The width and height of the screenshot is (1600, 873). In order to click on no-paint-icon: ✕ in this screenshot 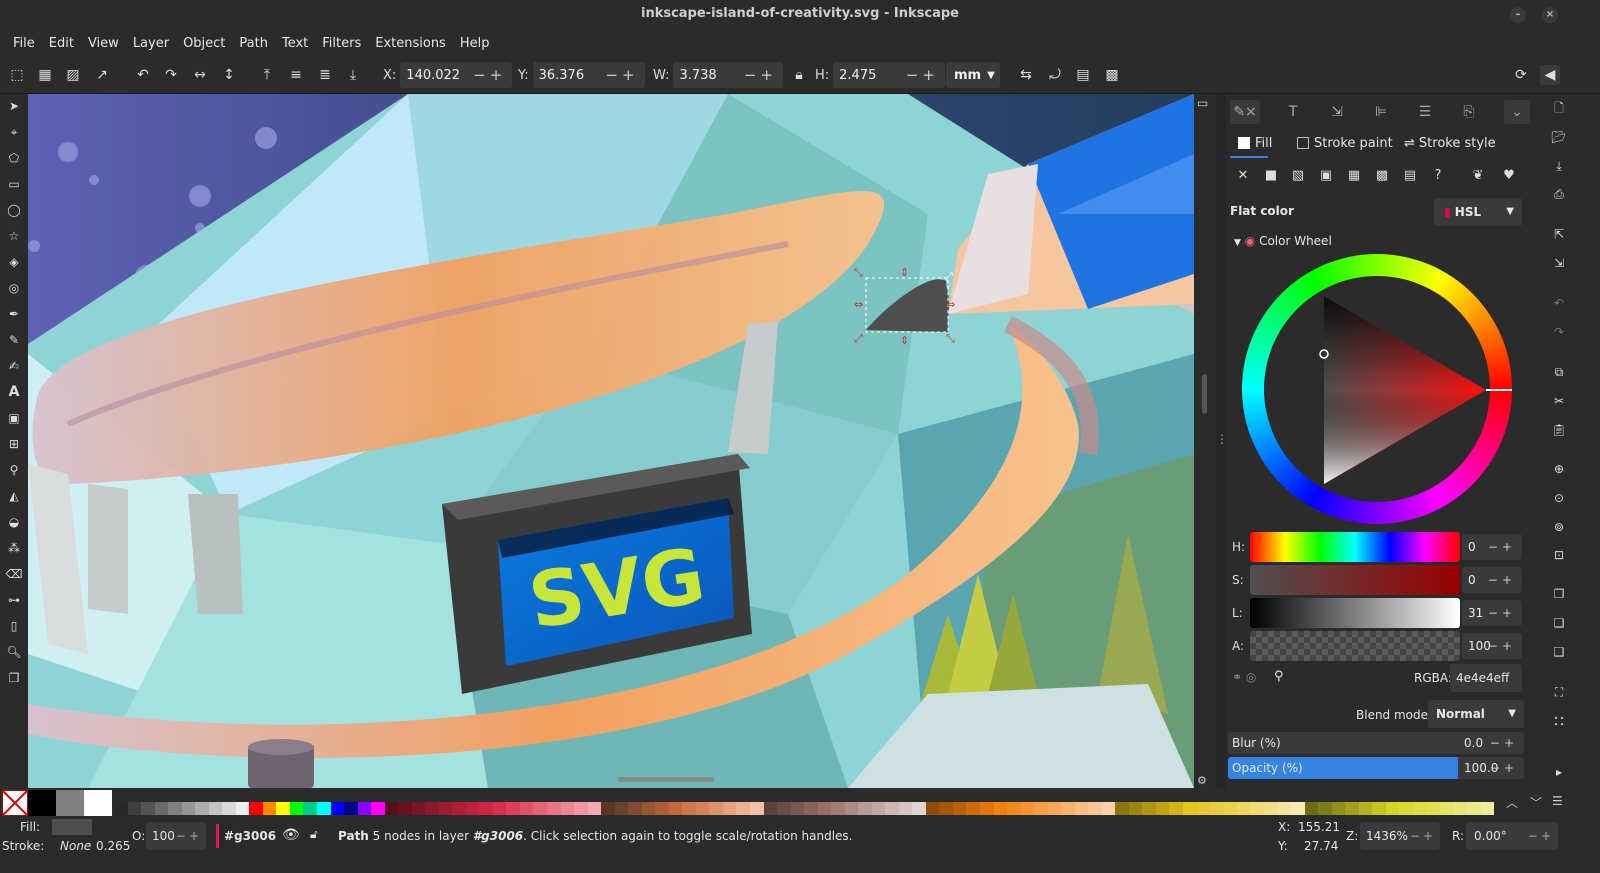, I will do `click(1243, 176)`.